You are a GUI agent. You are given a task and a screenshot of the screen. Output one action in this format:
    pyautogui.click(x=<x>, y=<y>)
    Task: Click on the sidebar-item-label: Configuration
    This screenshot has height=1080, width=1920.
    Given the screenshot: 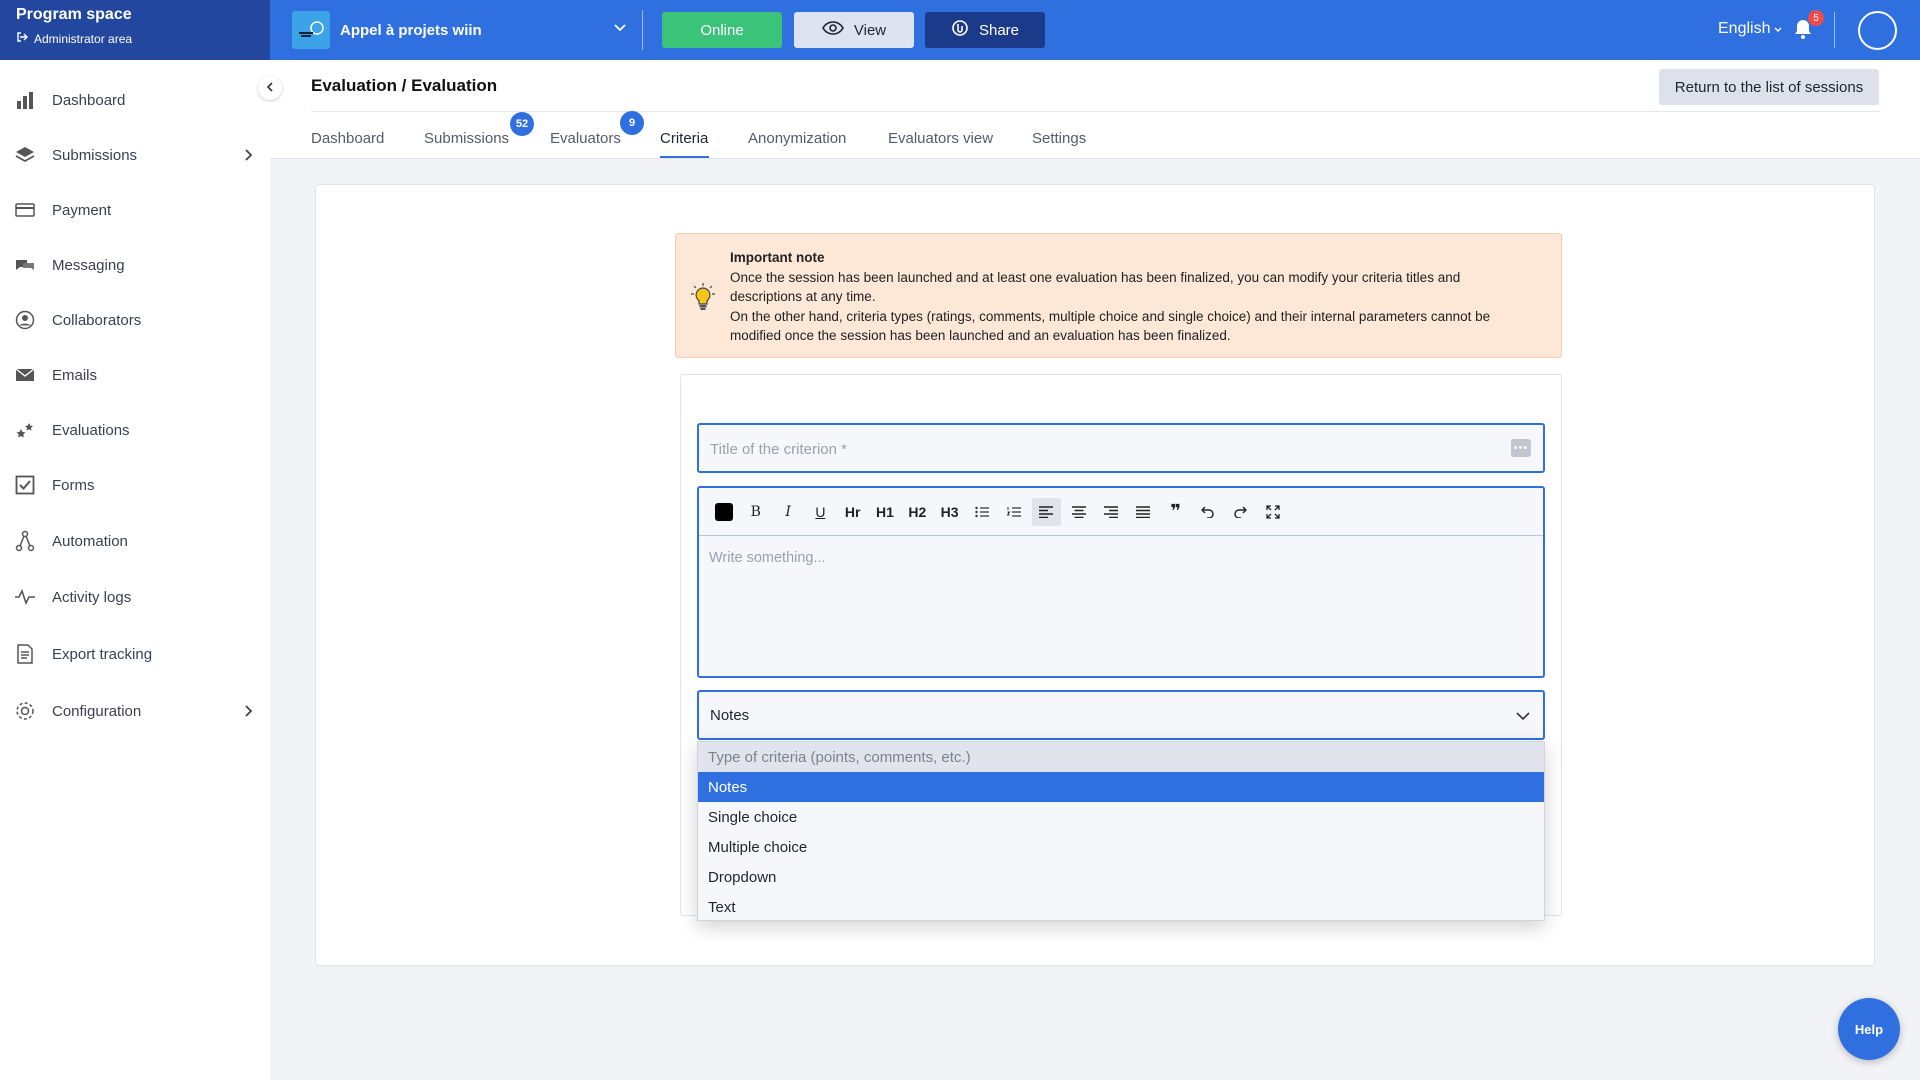 What is the action you would take?
    pyautogui.click(x=97, y=711)
    